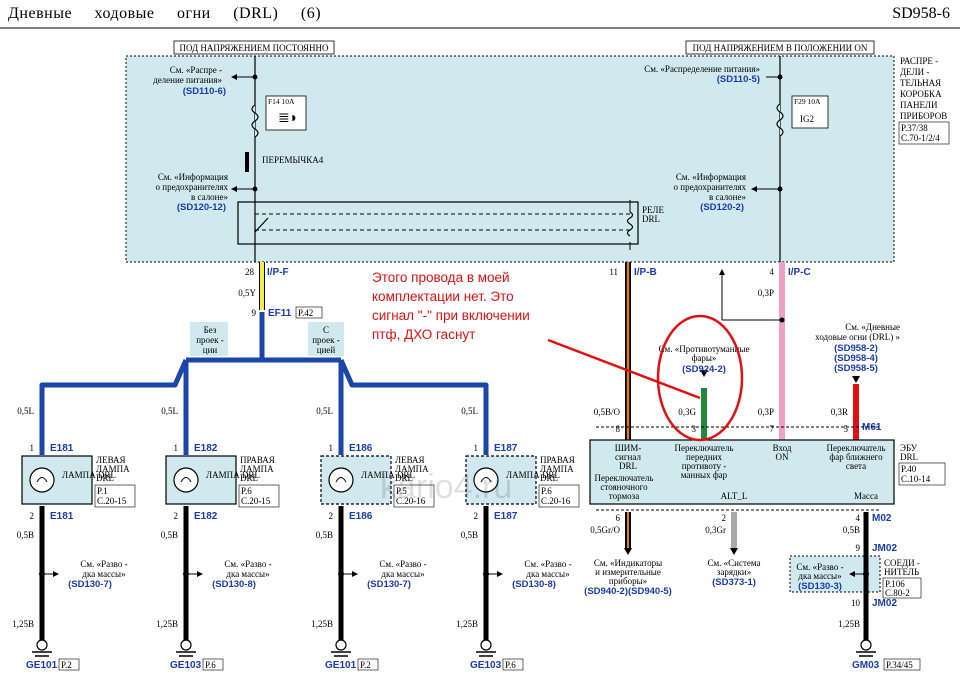 This screenshot has width=960, height=692. Describe the element at coordinates (858, 548) in the screenshot. I see `splice-pin-in: 9` at that location.